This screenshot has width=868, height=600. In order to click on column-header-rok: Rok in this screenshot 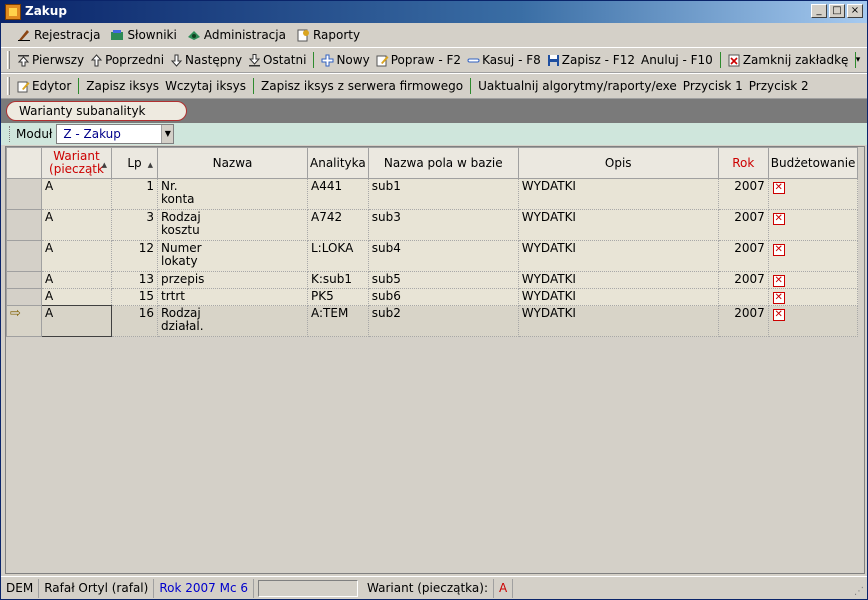, I will do `click(743, 163)`.